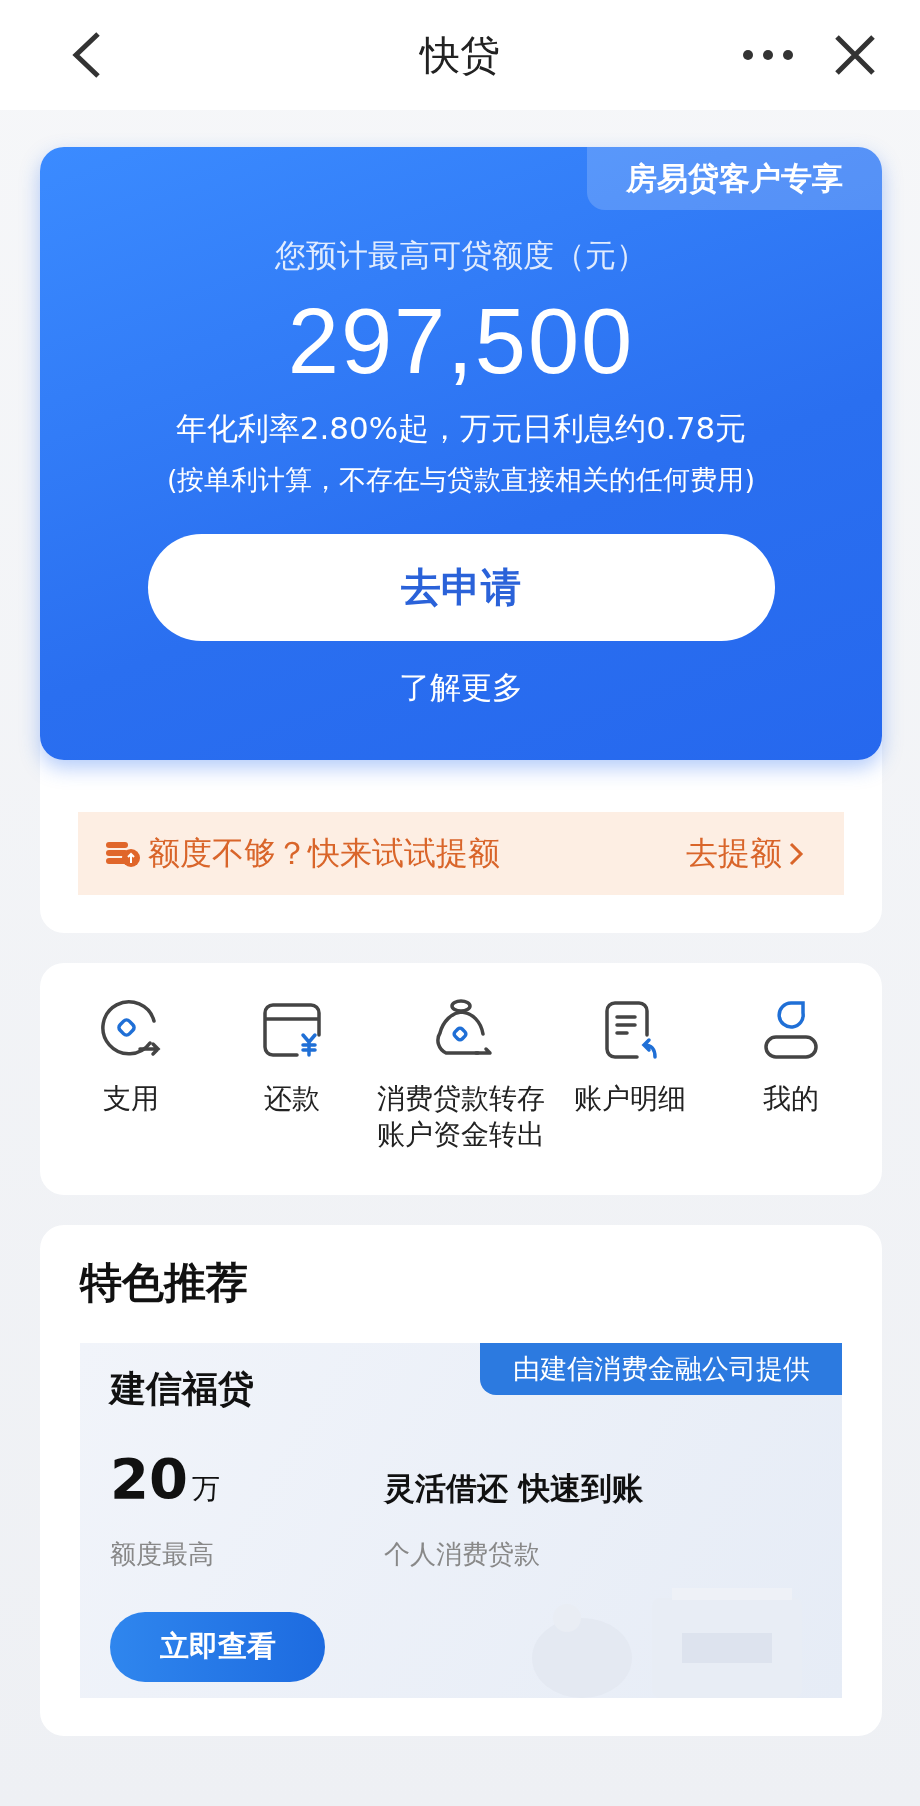 The image size is (920, 1806). What do you see at coordinates (855, 55) in the screenshot?
I see `close-icon` at bounding box center [855, 55].